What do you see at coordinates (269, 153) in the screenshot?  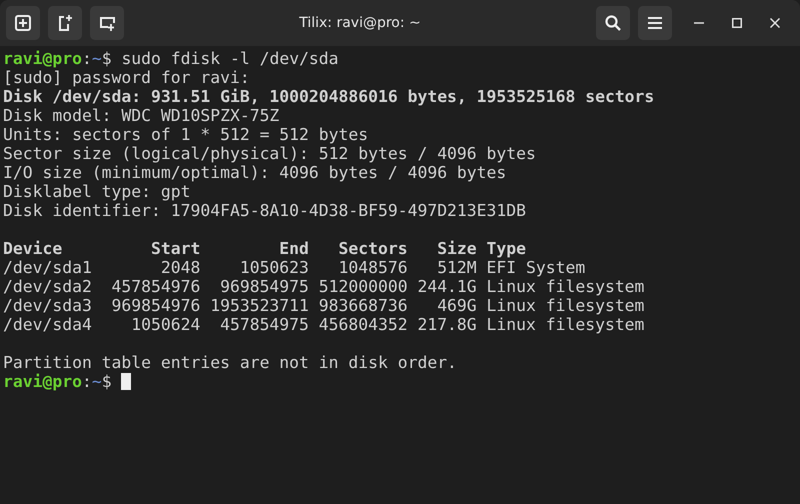 I see `output-line: Sector size (logical/physical): 512 bytes / 4096 bytes` at bounding box center [269, 153].